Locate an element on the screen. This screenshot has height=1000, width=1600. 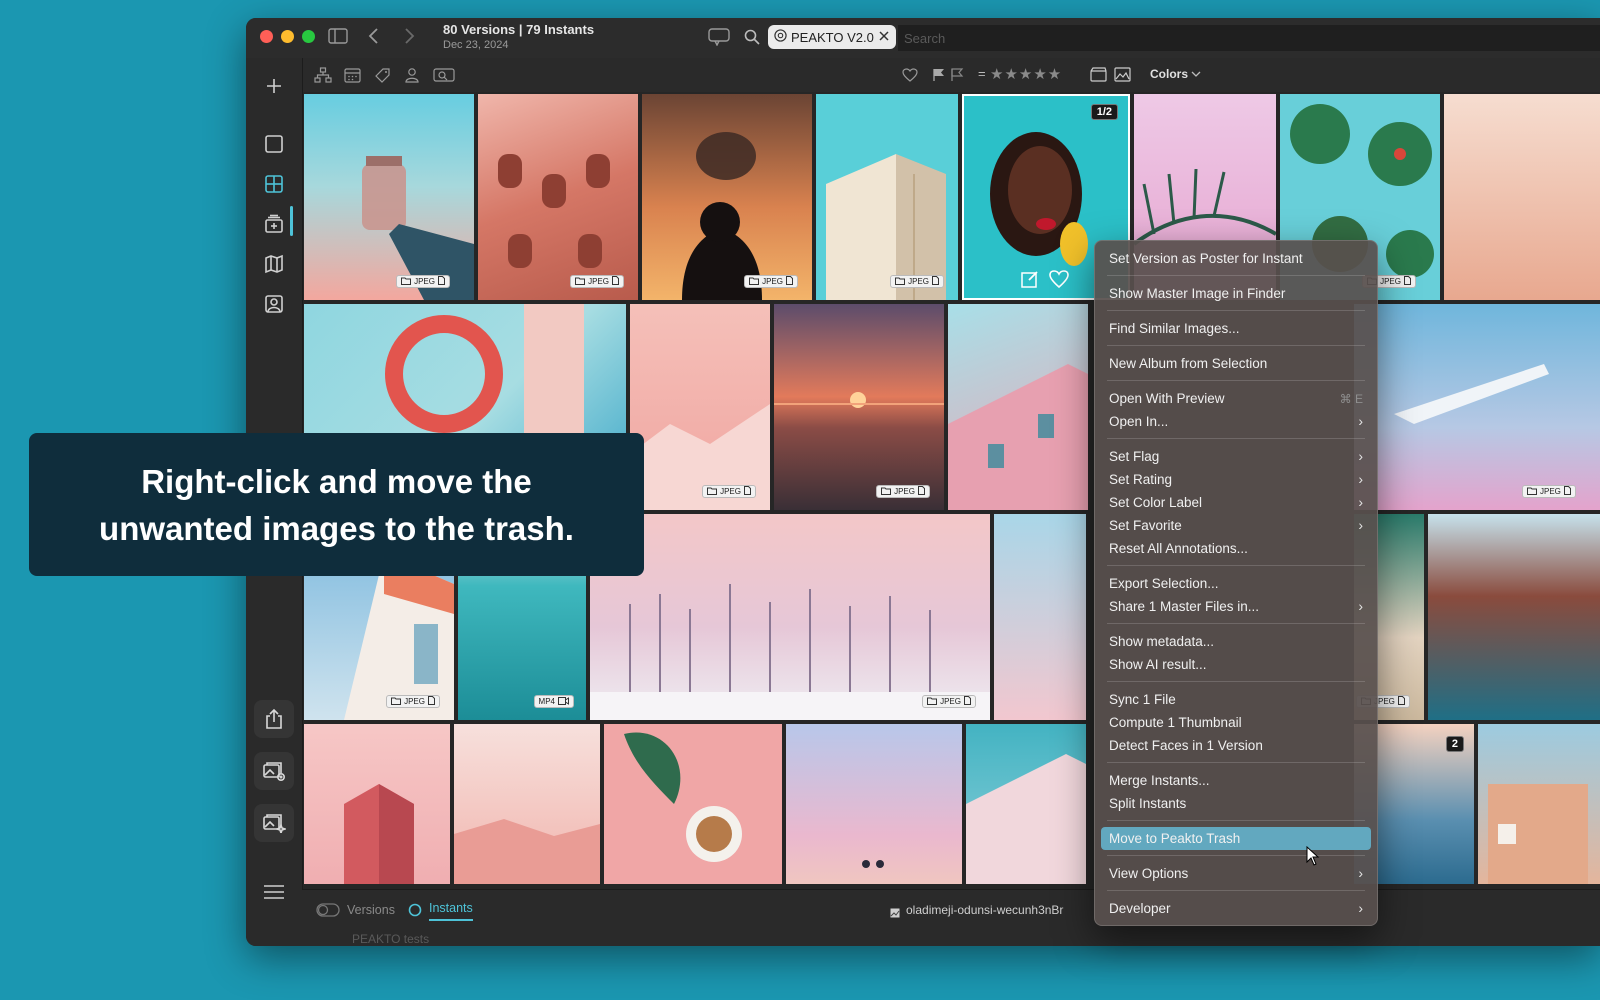
colors-dropdown: Colors is located at coordinates (1175, 74).